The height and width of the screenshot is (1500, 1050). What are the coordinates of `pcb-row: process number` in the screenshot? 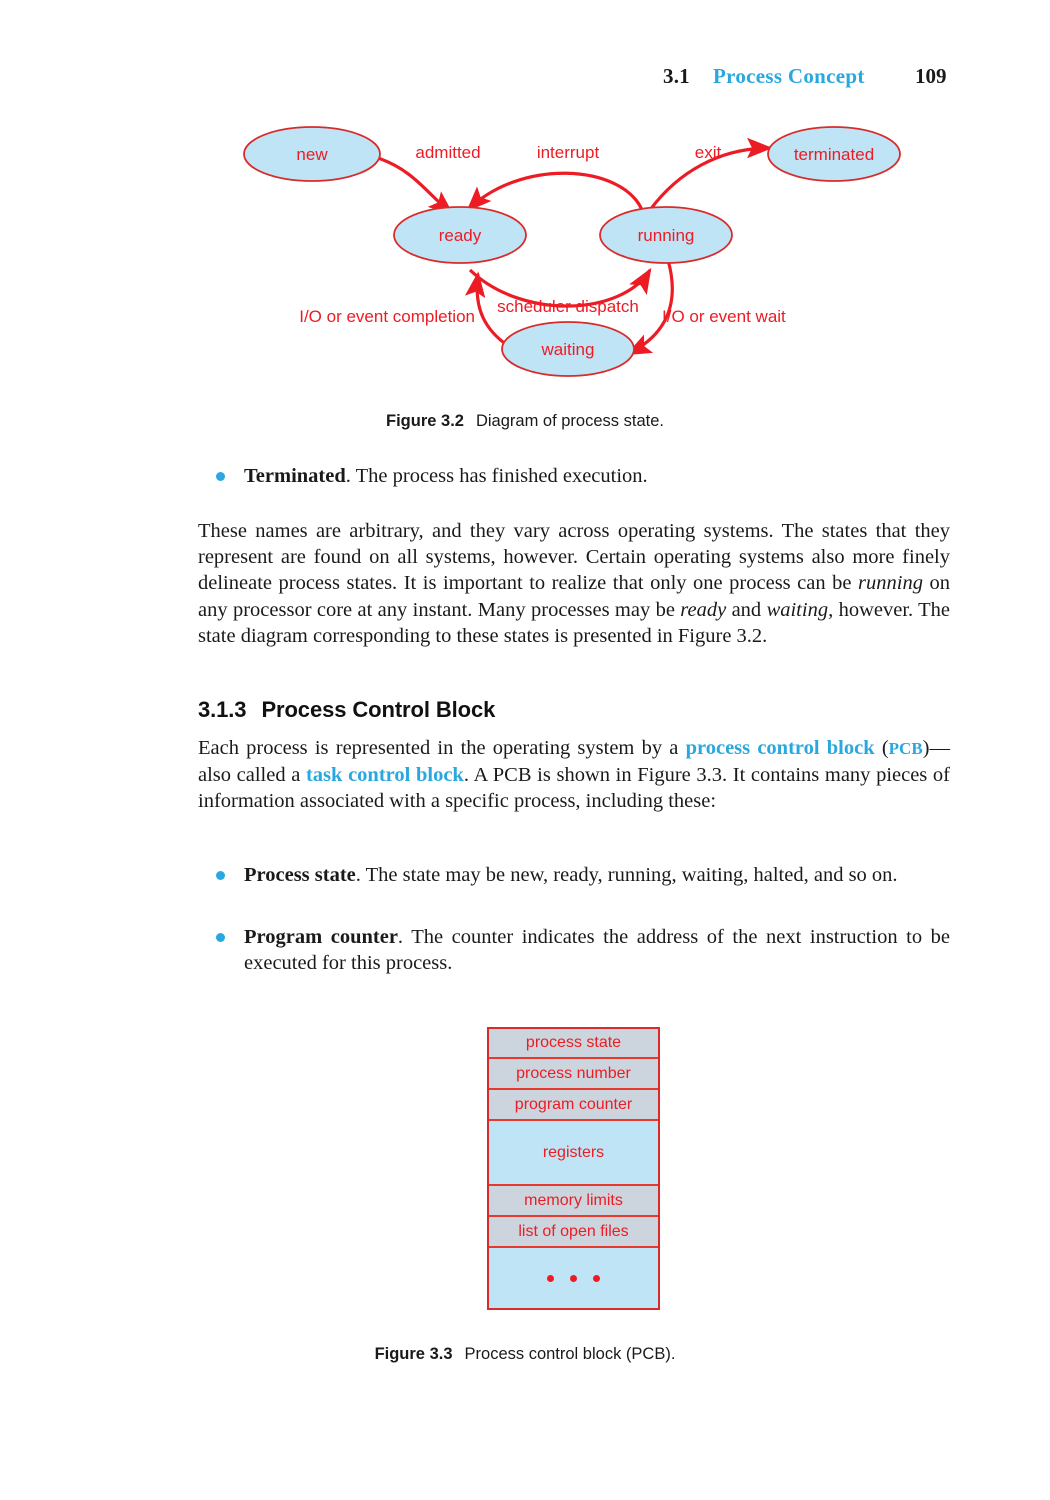 It's located at (573, 1074).